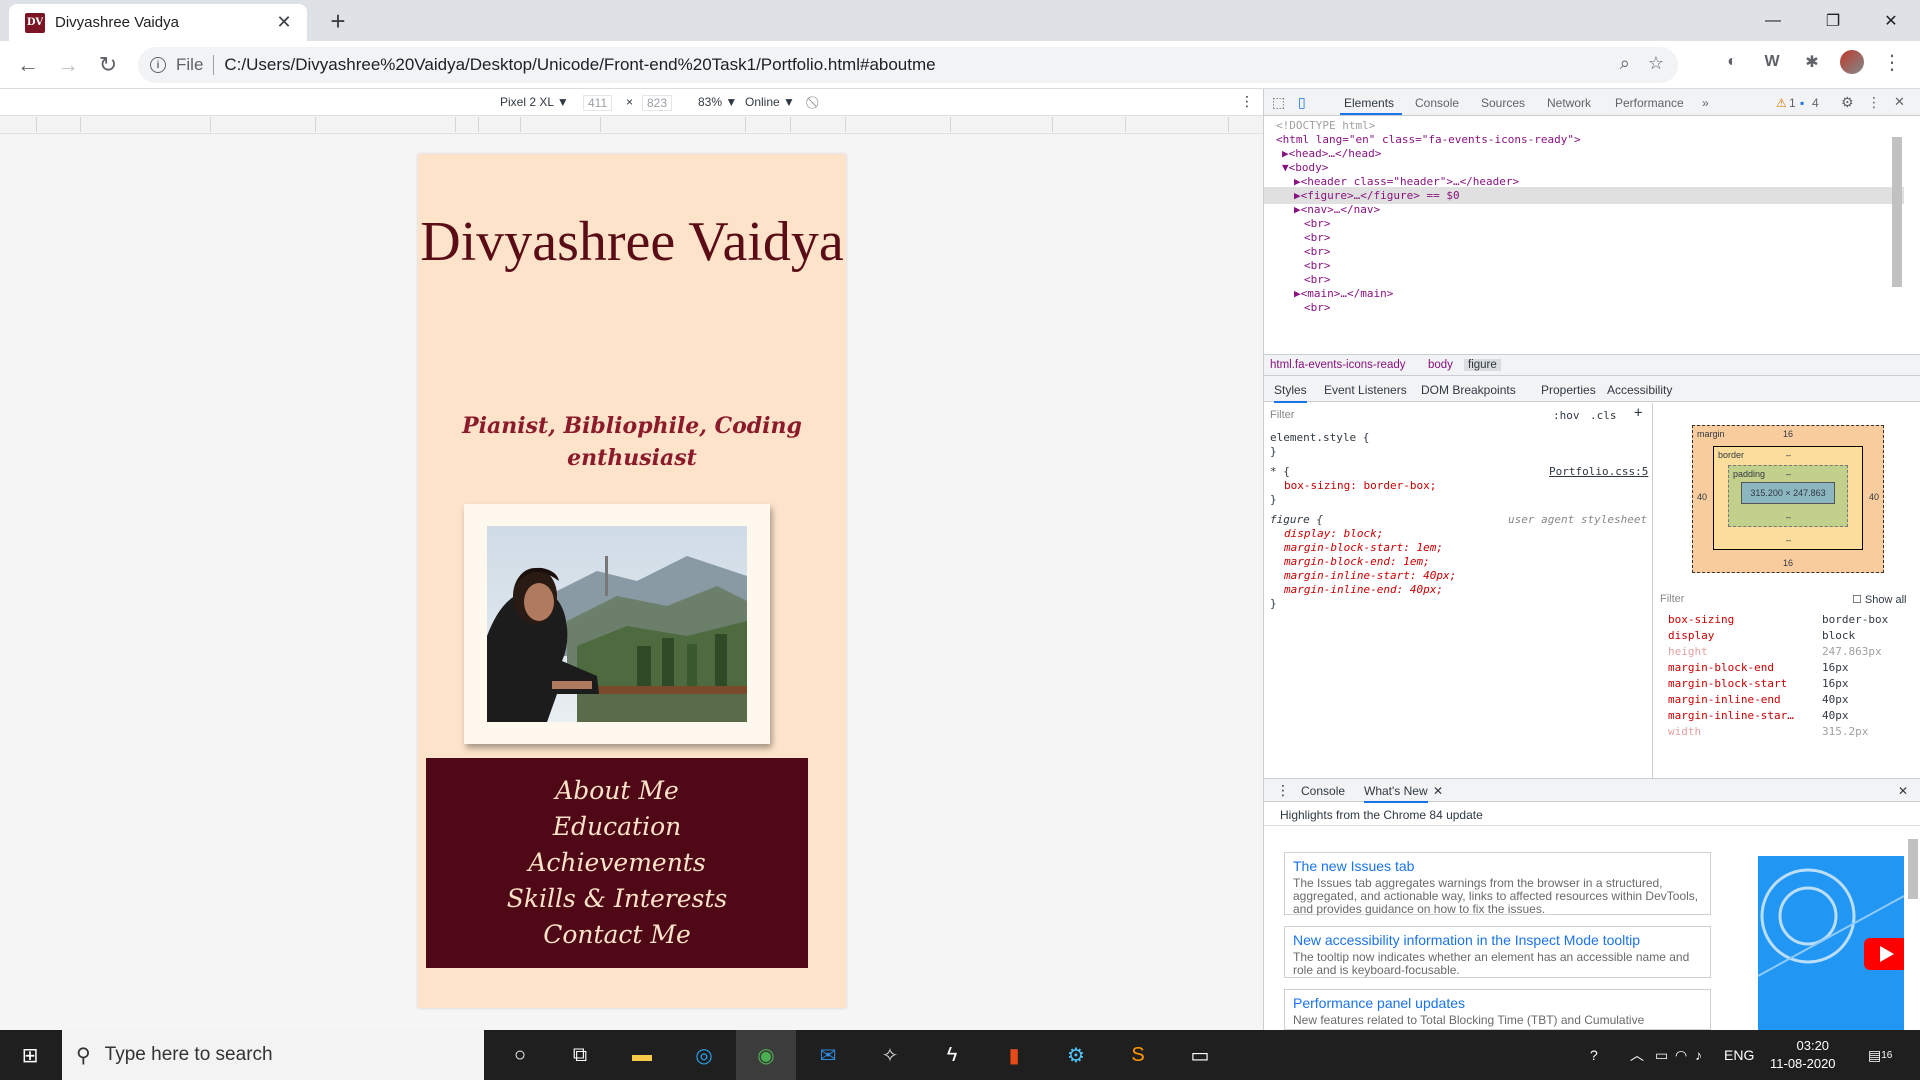 This screenshot has width=1920, height=1080. Describe the element at coordinates (1333, 533) in the screenshot. I see `figure-declaration: display: block;` at that location.